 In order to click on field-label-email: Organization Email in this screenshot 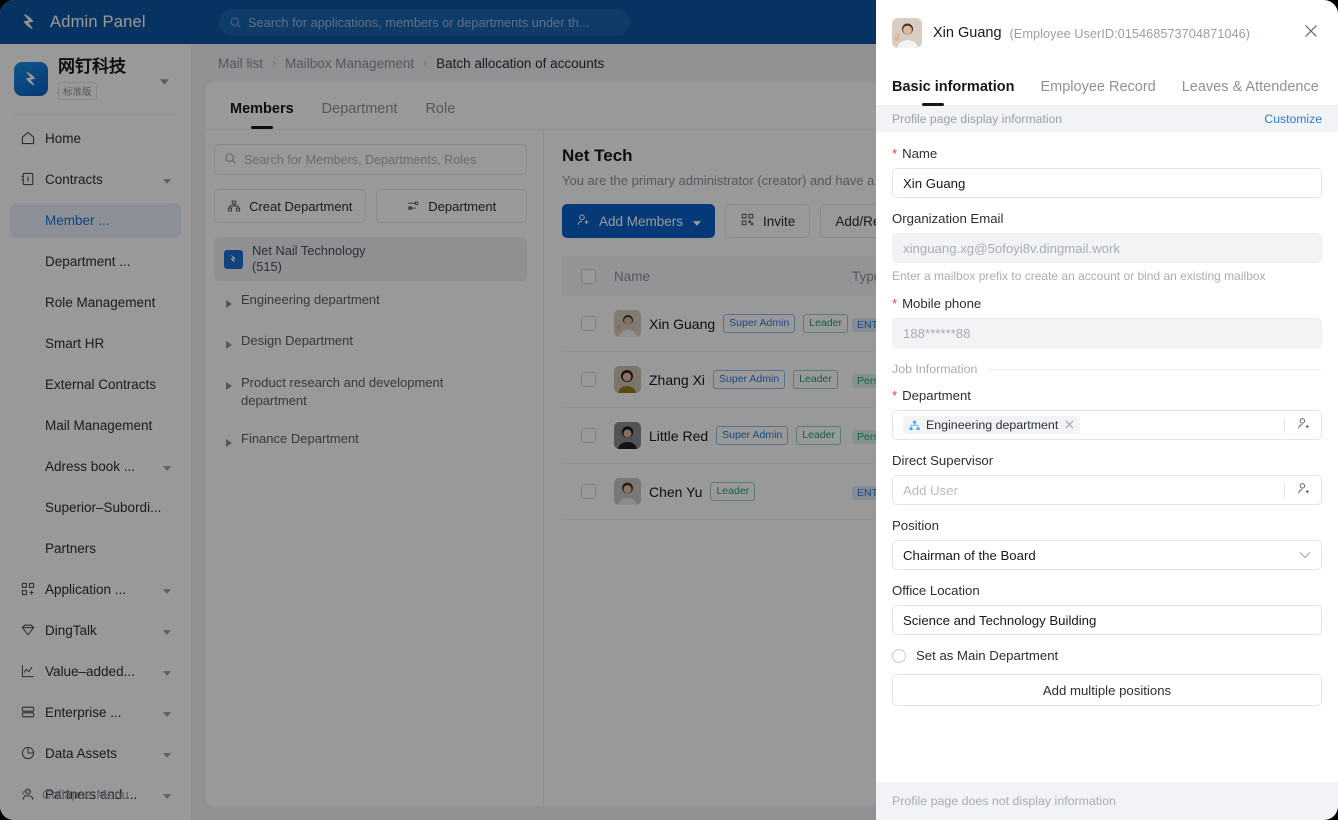, I will do `click(948, 218)`.